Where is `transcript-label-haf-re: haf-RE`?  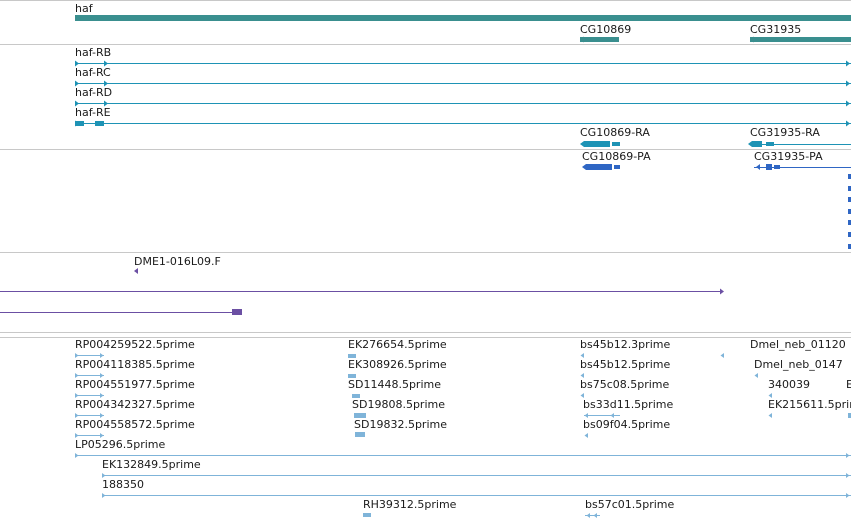 transcript-label-haf-re: haf-RE is located at coordinates (93, 112).